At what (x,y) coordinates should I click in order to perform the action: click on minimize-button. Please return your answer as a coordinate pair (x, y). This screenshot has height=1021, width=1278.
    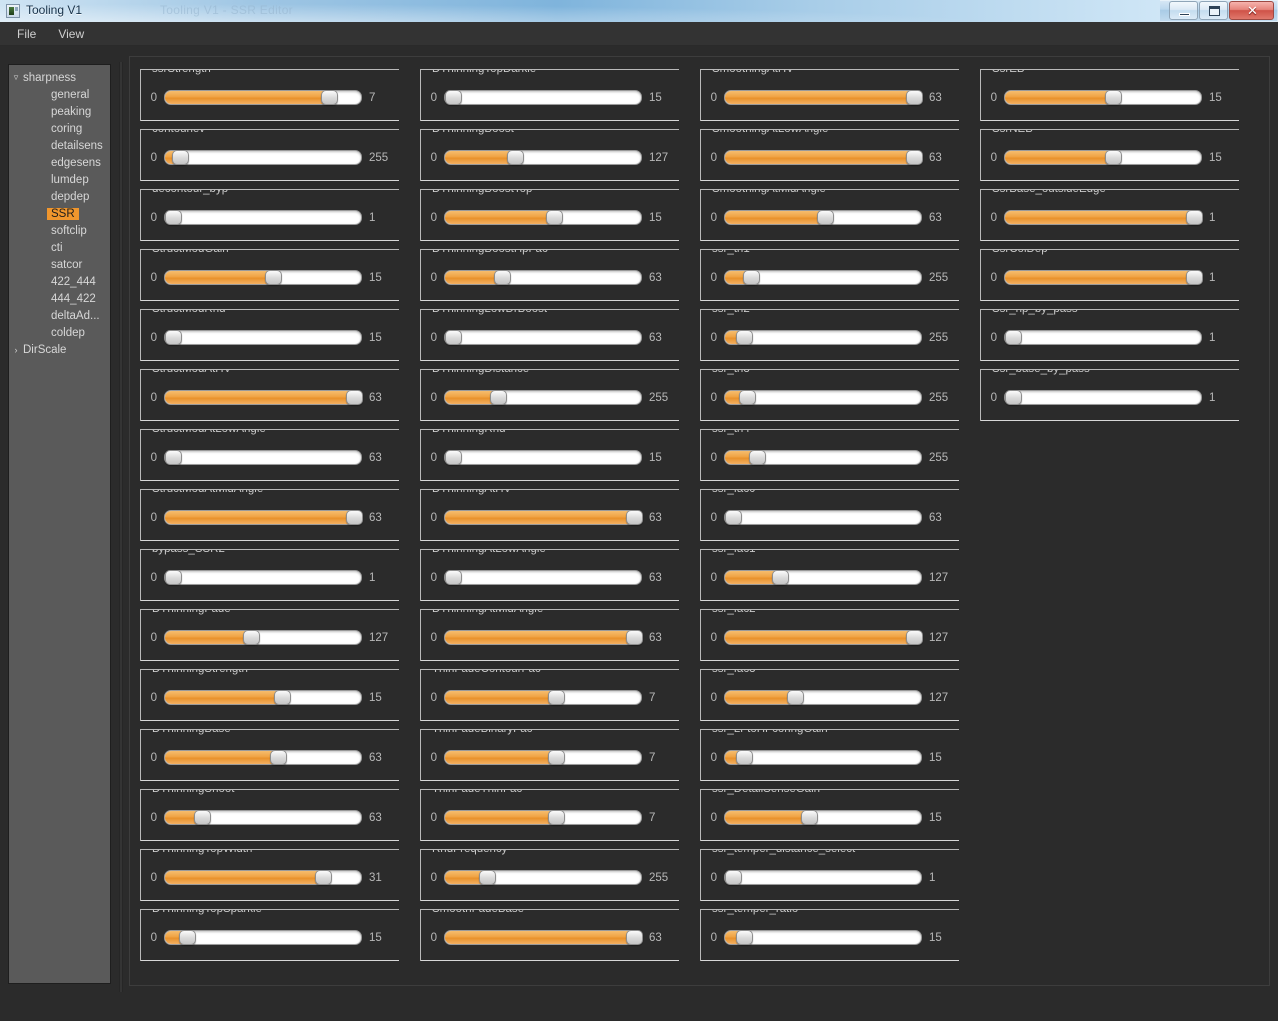
    Looking at the image, I should click on (1183, 10).